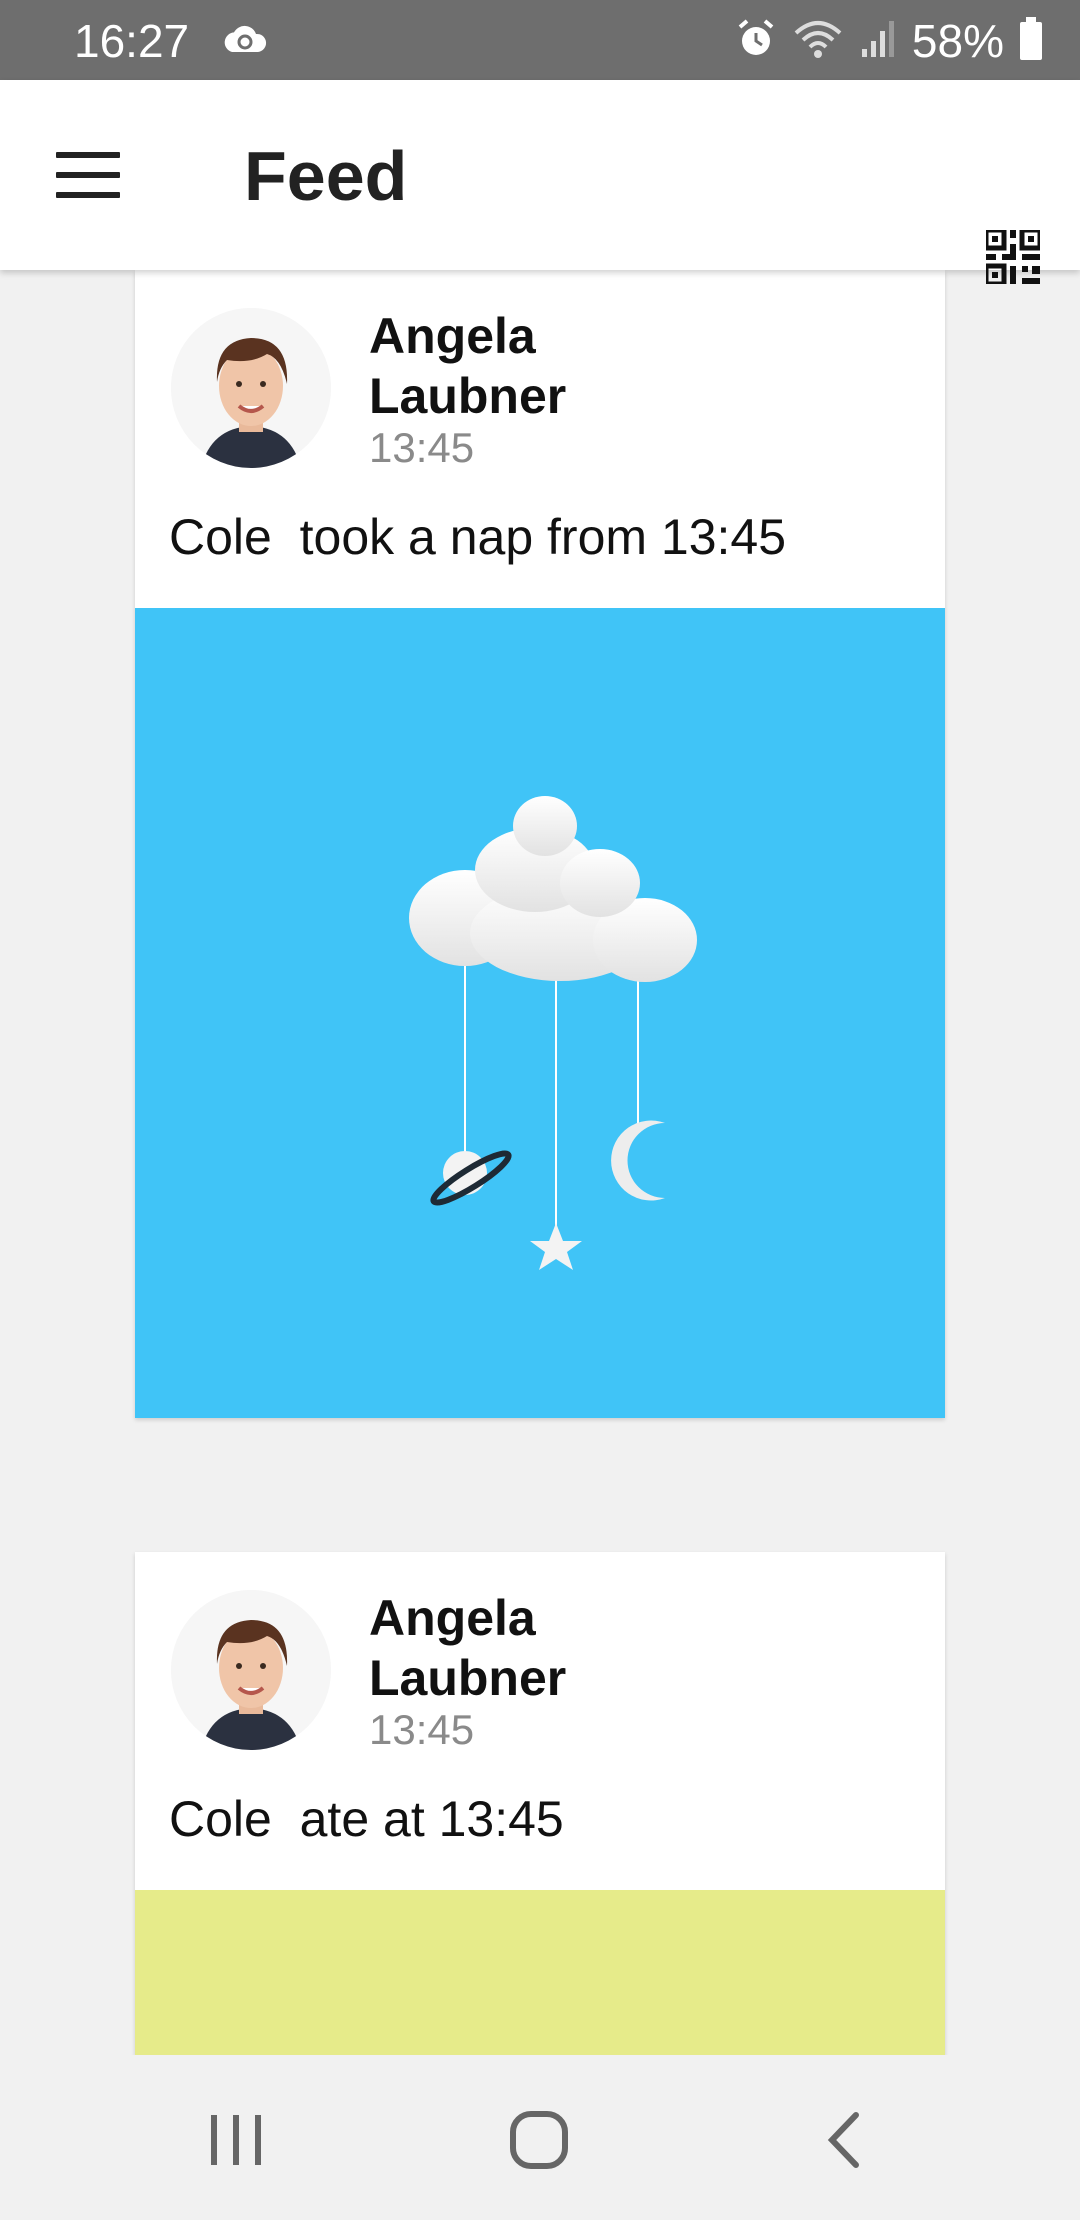 Image resolution: width=1080 pixels, height=2220 pixels. Describe the element at coordinates (756, 41) in the screenshot. I see `alarm-icon` at that location.